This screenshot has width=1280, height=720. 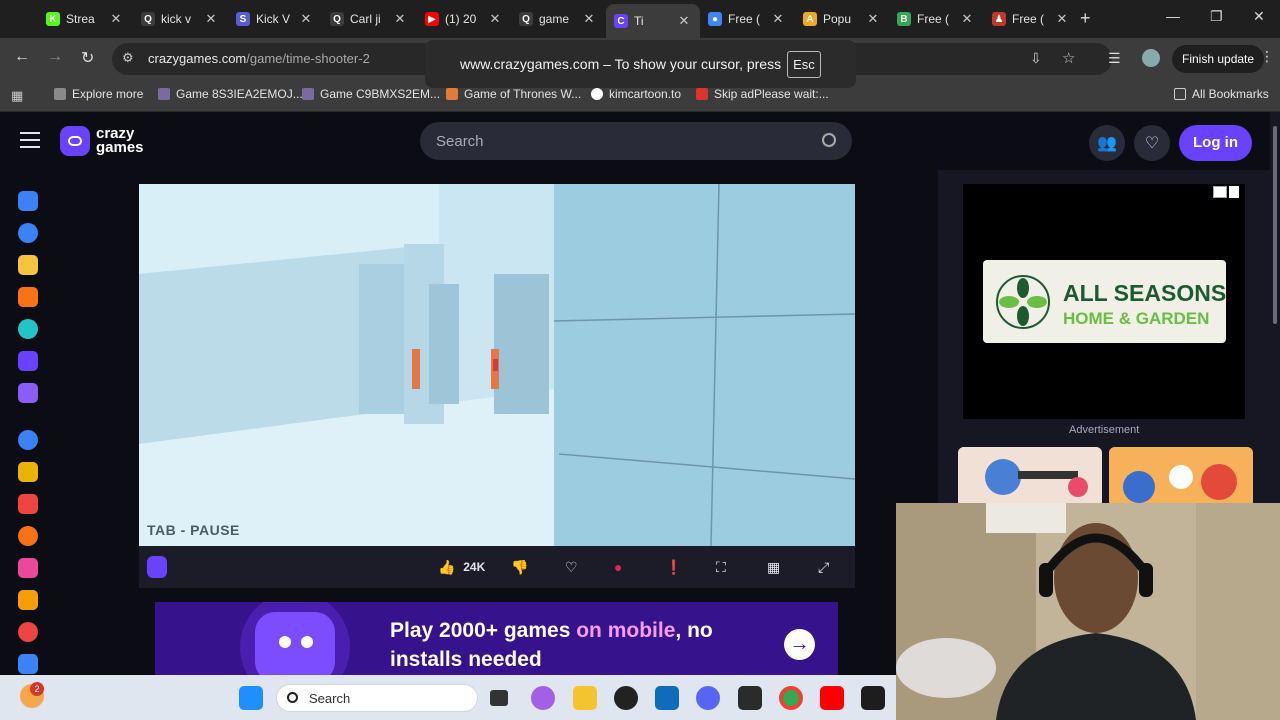 I want to click on banner-line1-highlight: on mobile, so click(x=626, y=630).